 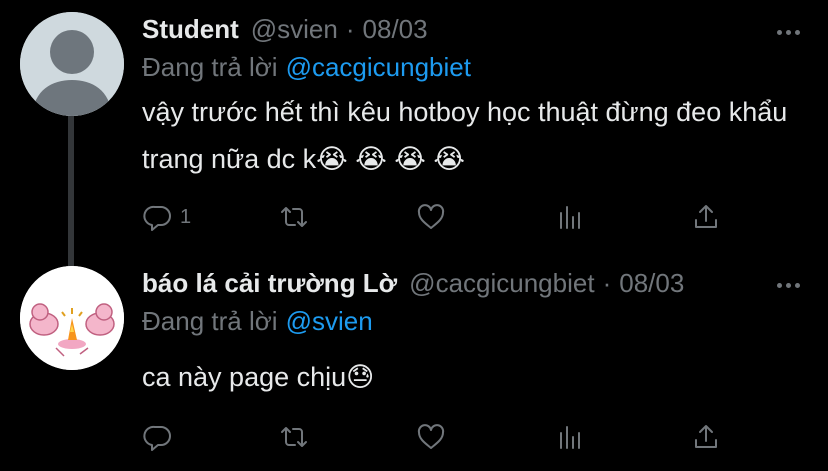 What do you see at coordinates (329, 321) in the screenshot?
I see `mention-link: @svien` at bounding box center [329, 321].